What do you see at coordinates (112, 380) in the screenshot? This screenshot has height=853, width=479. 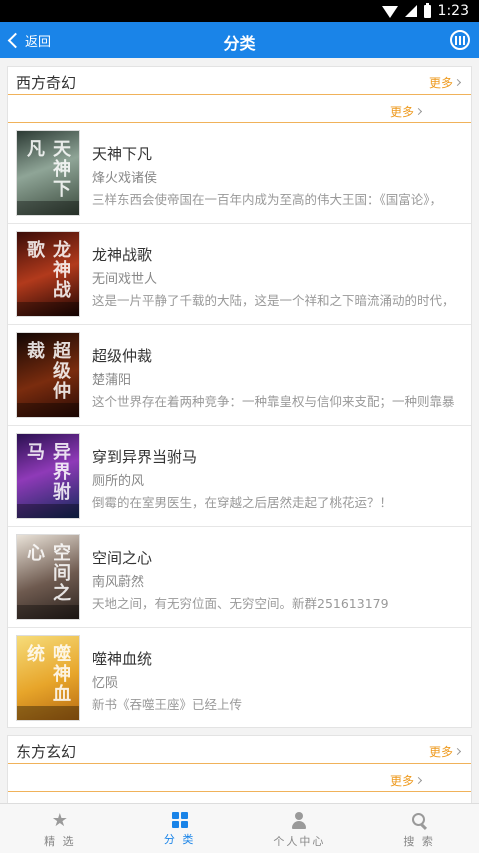 I see `book-author: 楚蒲阳` at bounding box center [112, 380].